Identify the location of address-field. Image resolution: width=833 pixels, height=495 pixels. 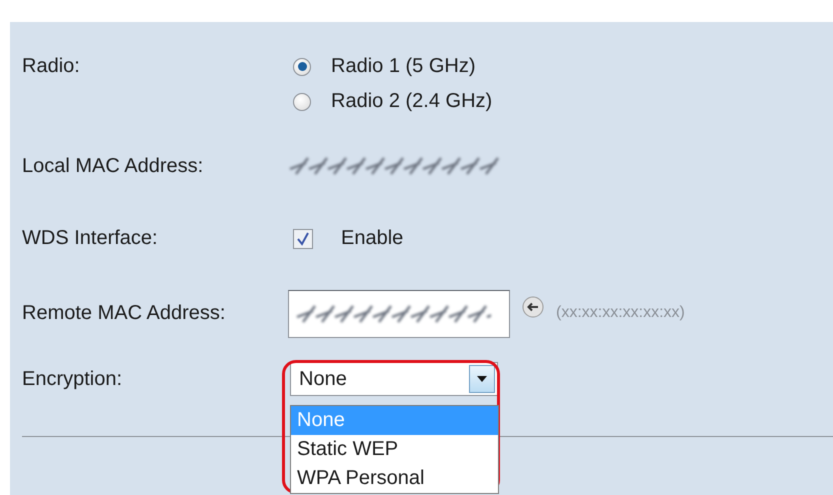
(399, 314).